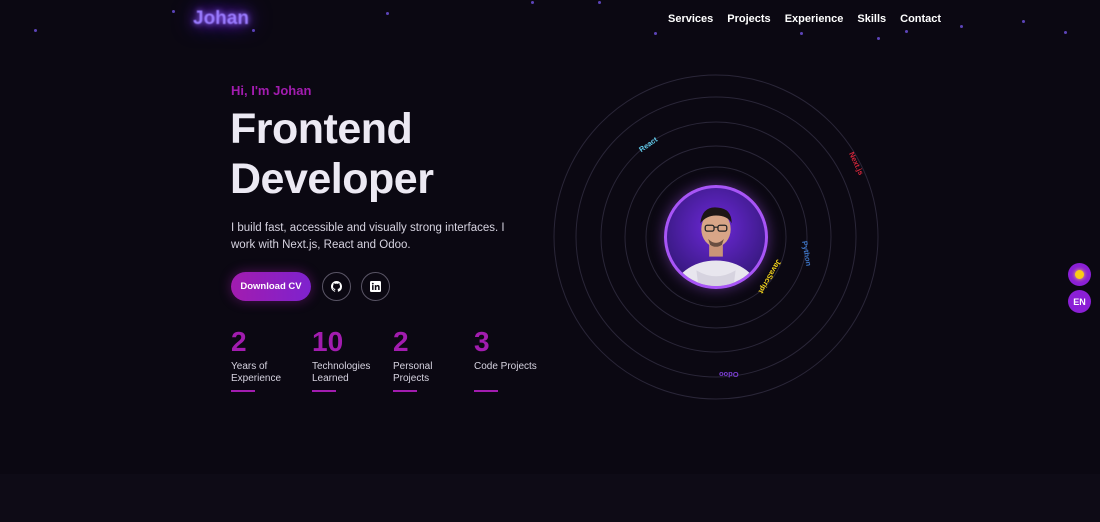 The image size is (1100, 522). Describe the element at coordinates (690, 19) in the screenshot. I see `nav-link-services: Services` at that location.